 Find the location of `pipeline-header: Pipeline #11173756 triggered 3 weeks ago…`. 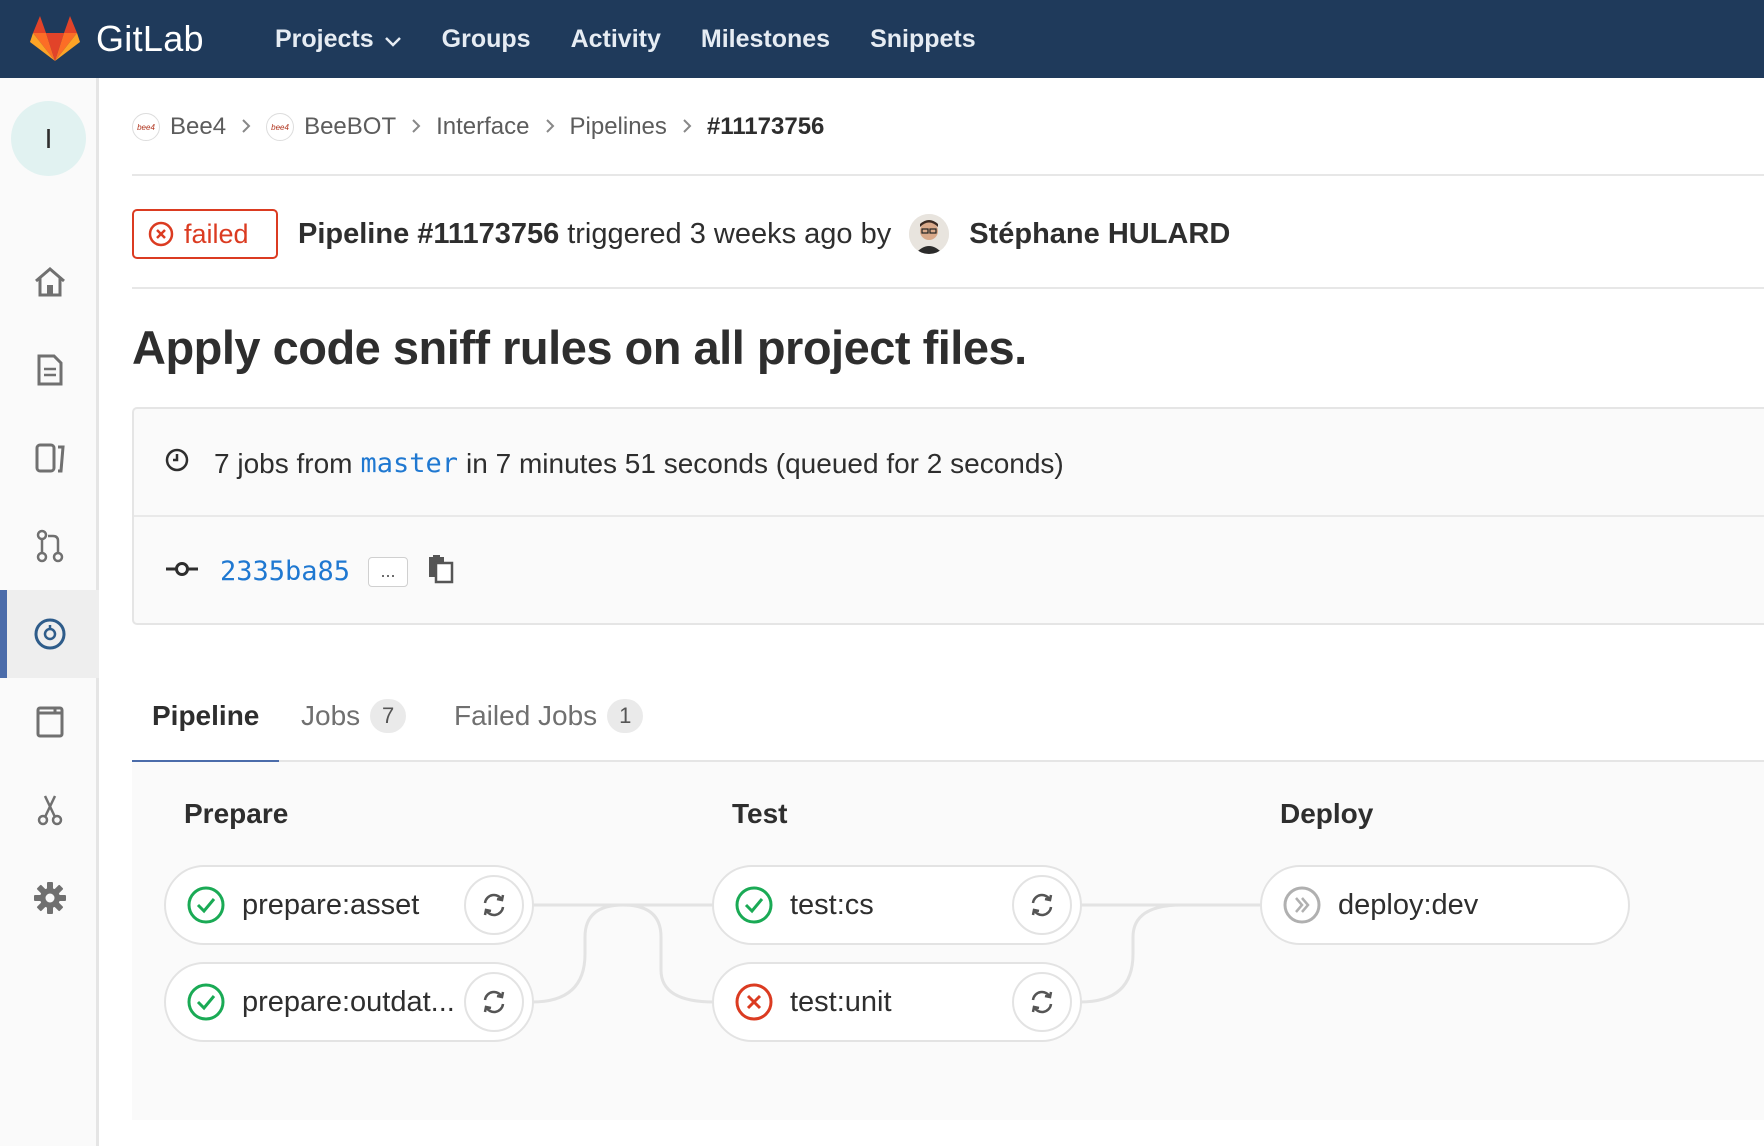

pipeline-header: Pipeline #11173756 triggered 3 weeks ago… is located at coordinates (764, 234).